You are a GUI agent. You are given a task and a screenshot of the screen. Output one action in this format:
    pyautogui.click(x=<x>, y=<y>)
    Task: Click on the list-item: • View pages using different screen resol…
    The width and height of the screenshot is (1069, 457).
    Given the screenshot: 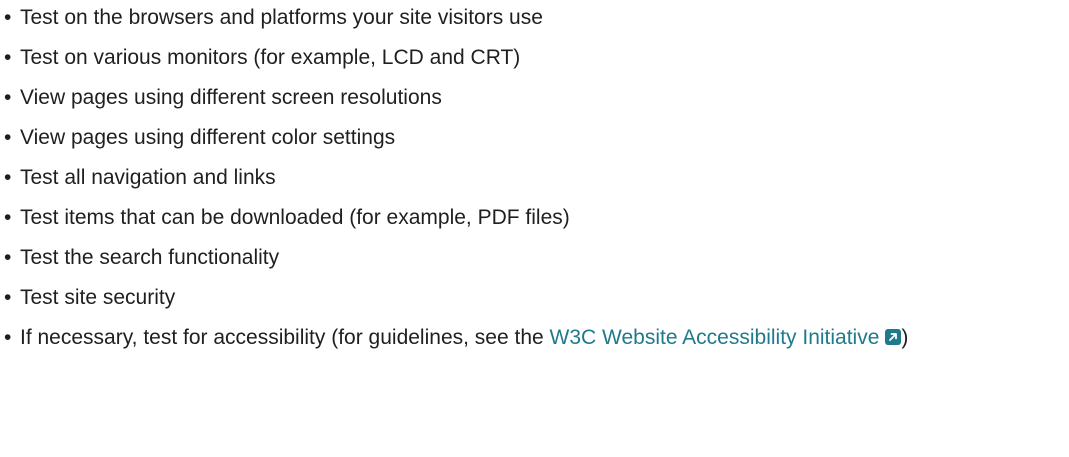 What is the action you would take?
    pyautogui.click(x=534, y=97)
    